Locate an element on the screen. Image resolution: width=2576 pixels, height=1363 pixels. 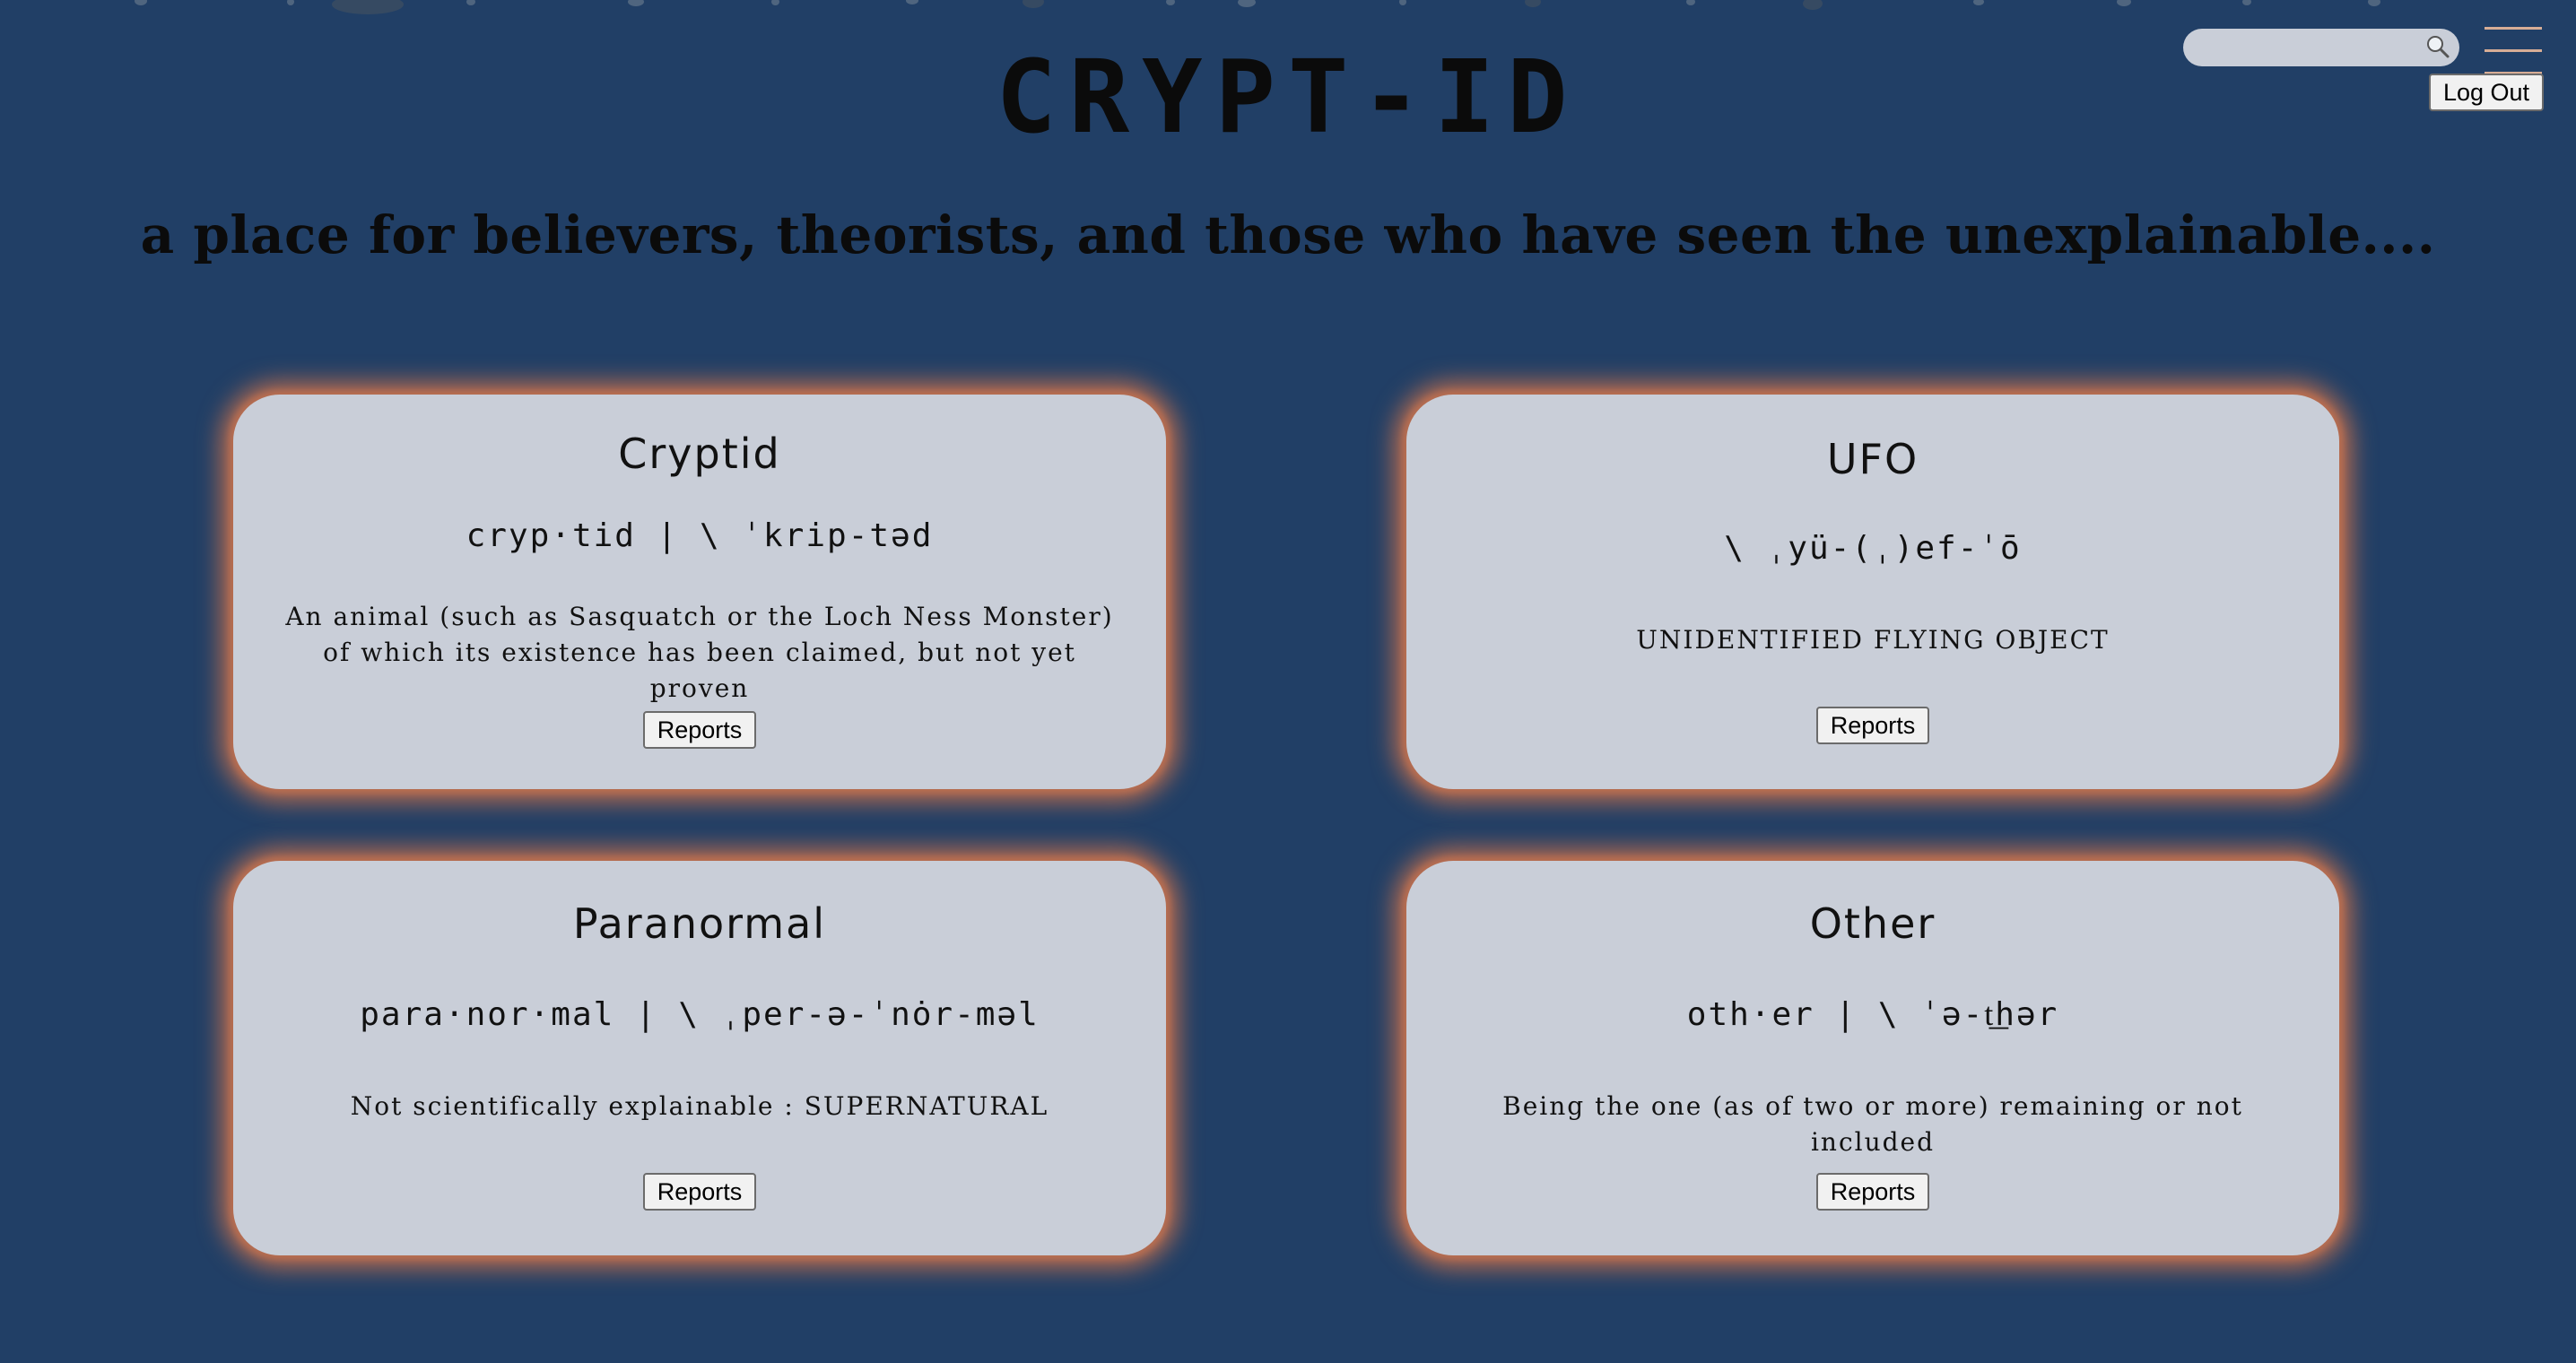
reports-button-ufo: Reports is located at coordinates (1872, 726).